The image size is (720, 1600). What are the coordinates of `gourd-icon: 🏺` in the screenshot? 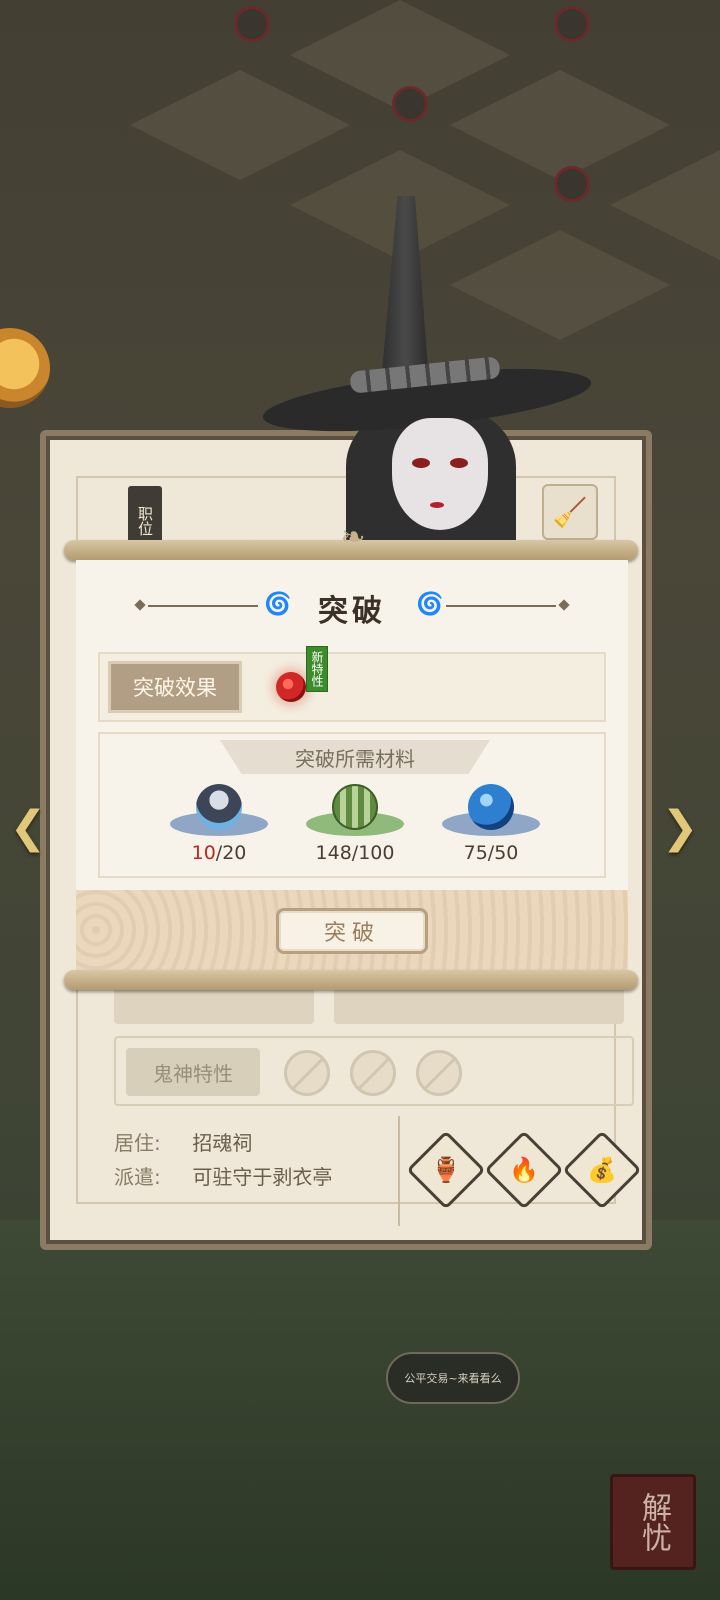 It's located at (446, 1170).